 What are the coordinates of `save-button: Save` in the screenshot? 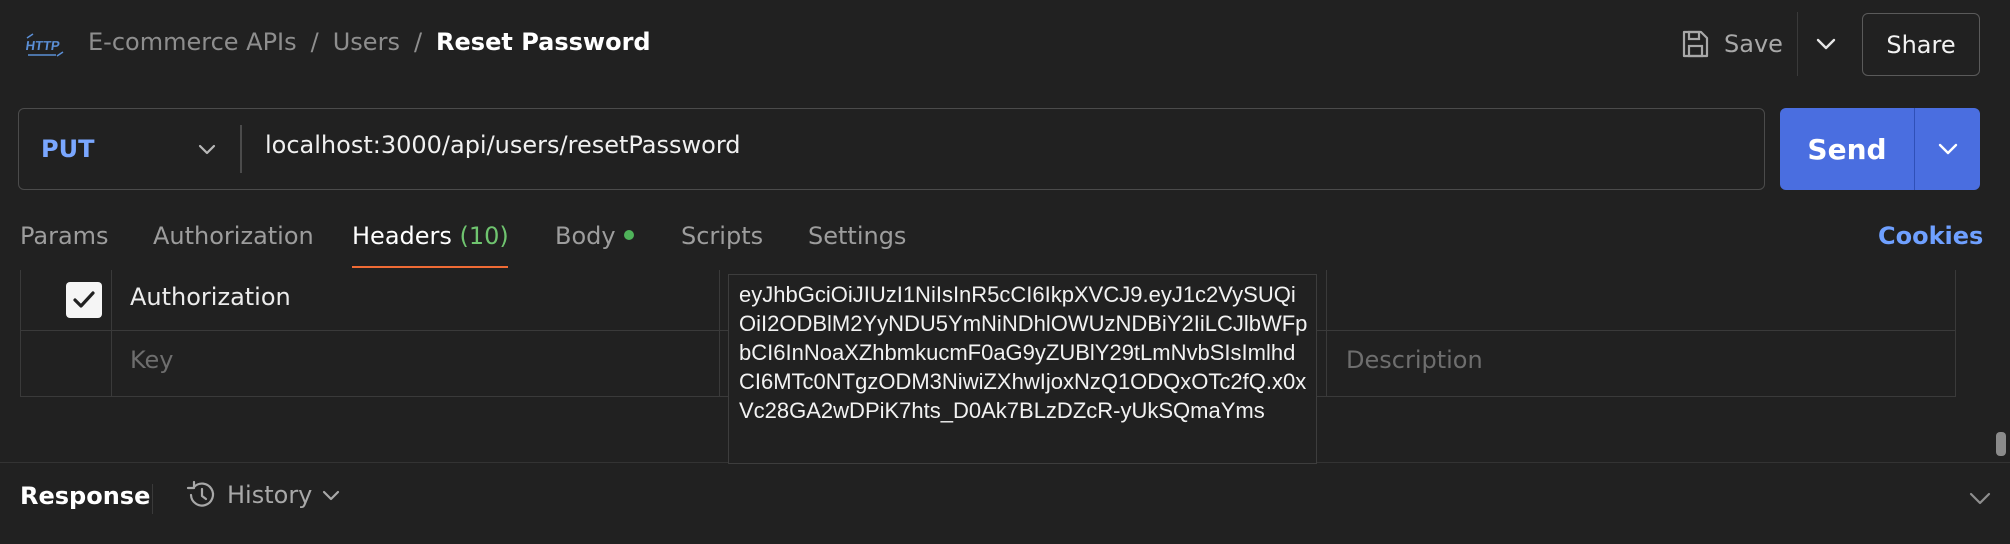 It's located at (1731, 44).